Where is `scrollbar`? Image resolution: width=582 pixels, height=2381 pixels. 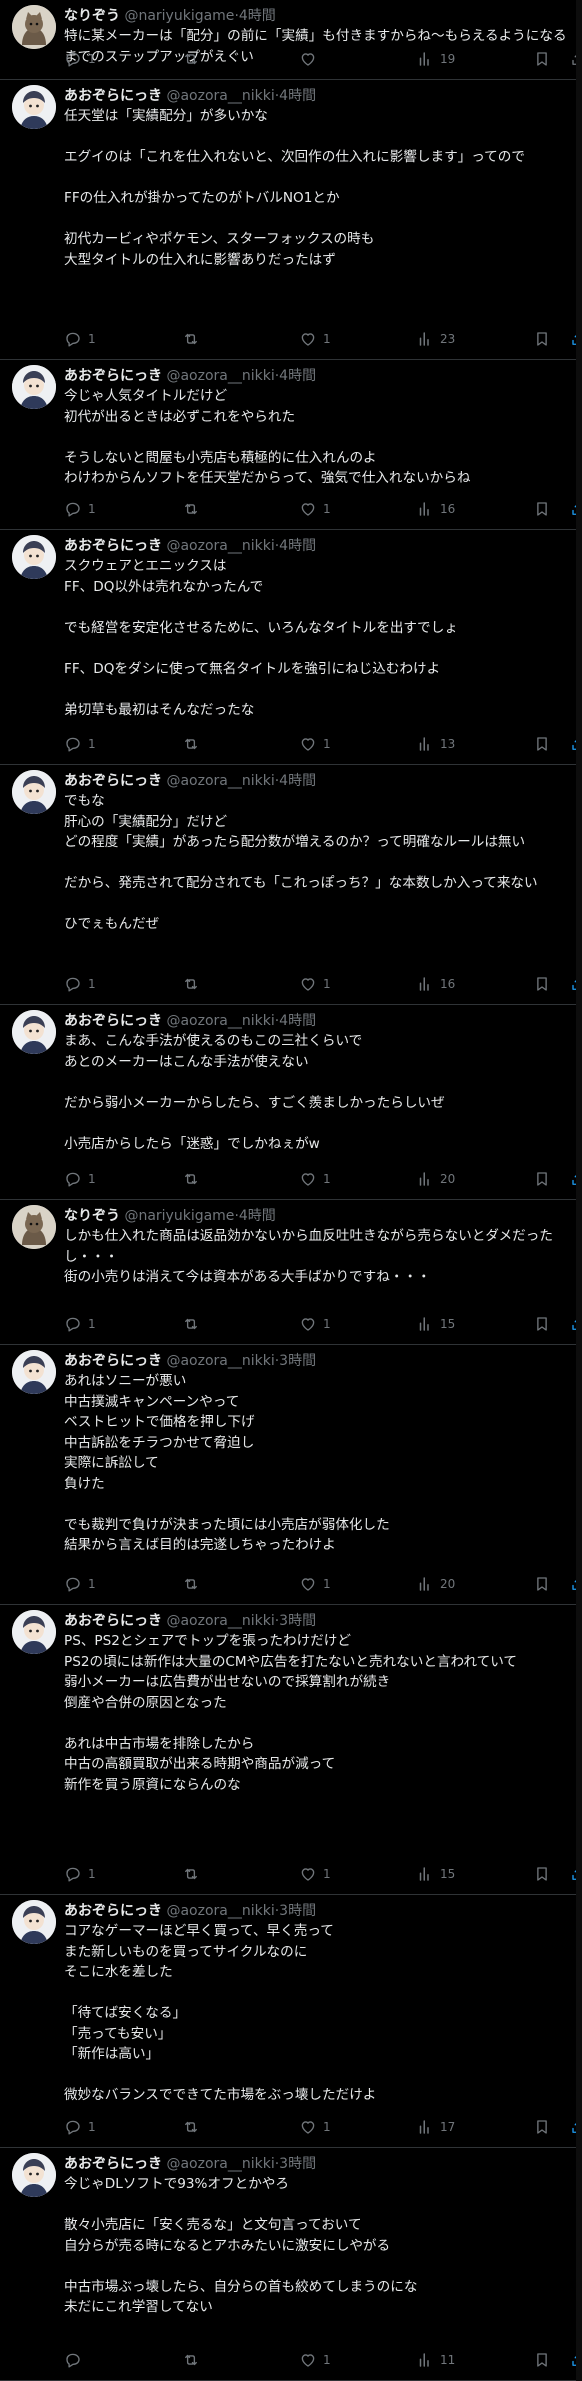 scrollbar is located at coordinates (579, 1190).